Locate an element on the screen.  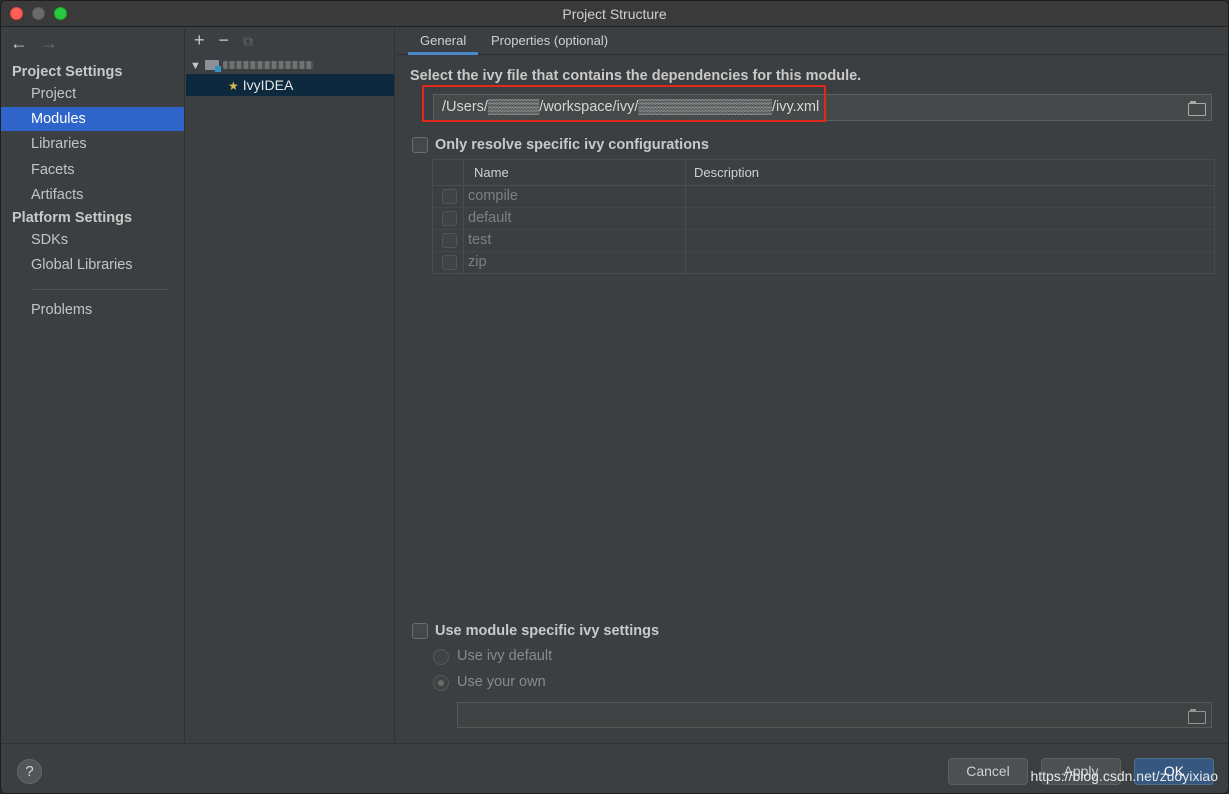
browse-folder-icon is located at coordinates (1197, 108).